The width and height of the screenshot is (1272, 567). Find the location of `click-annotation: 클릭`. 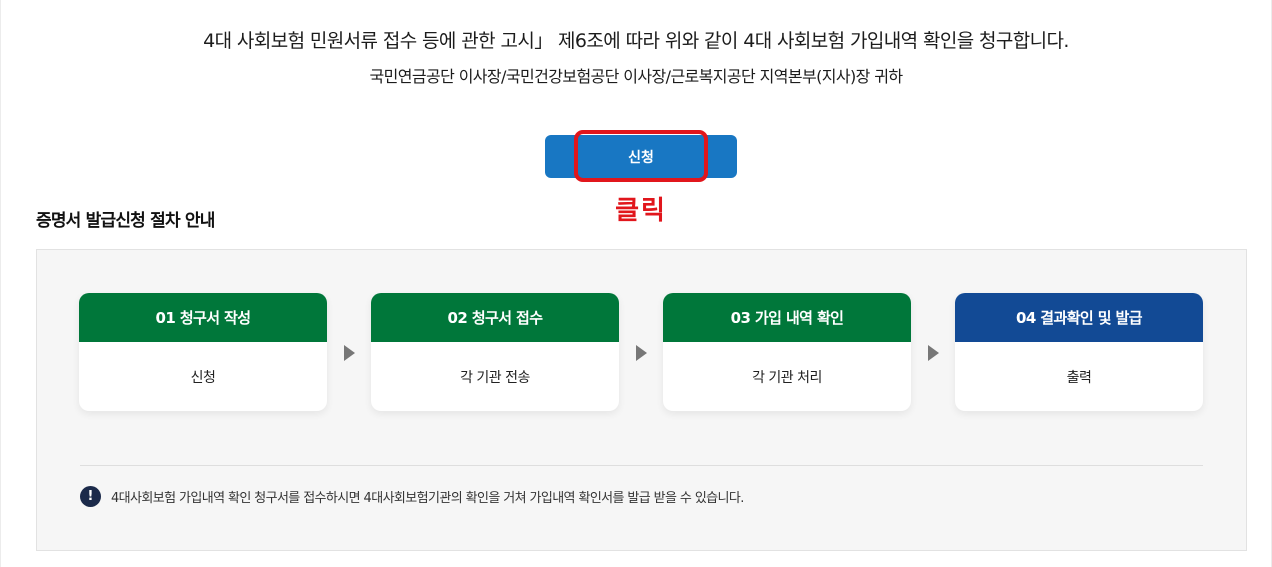

click-annotation: 클릭 is located at coordinates (641, 211).